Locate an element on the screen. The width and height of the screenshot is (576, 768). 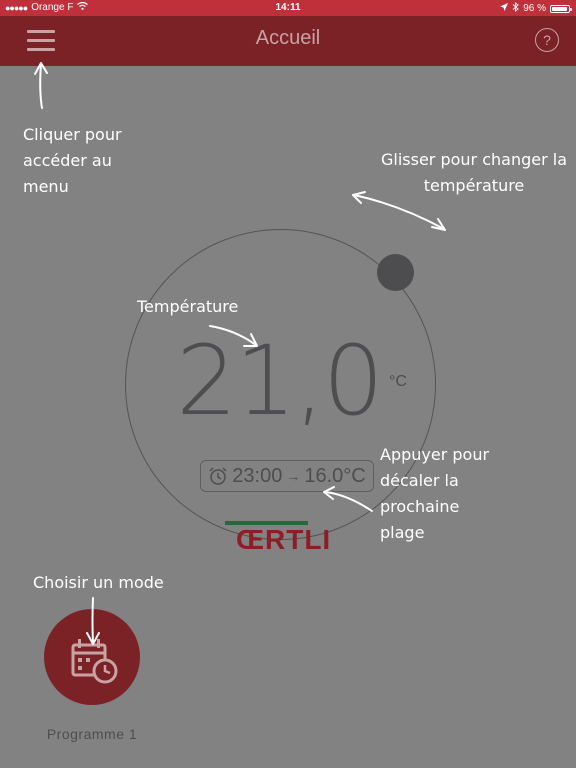
annotation-line: température is located at coordinates (474, 185).